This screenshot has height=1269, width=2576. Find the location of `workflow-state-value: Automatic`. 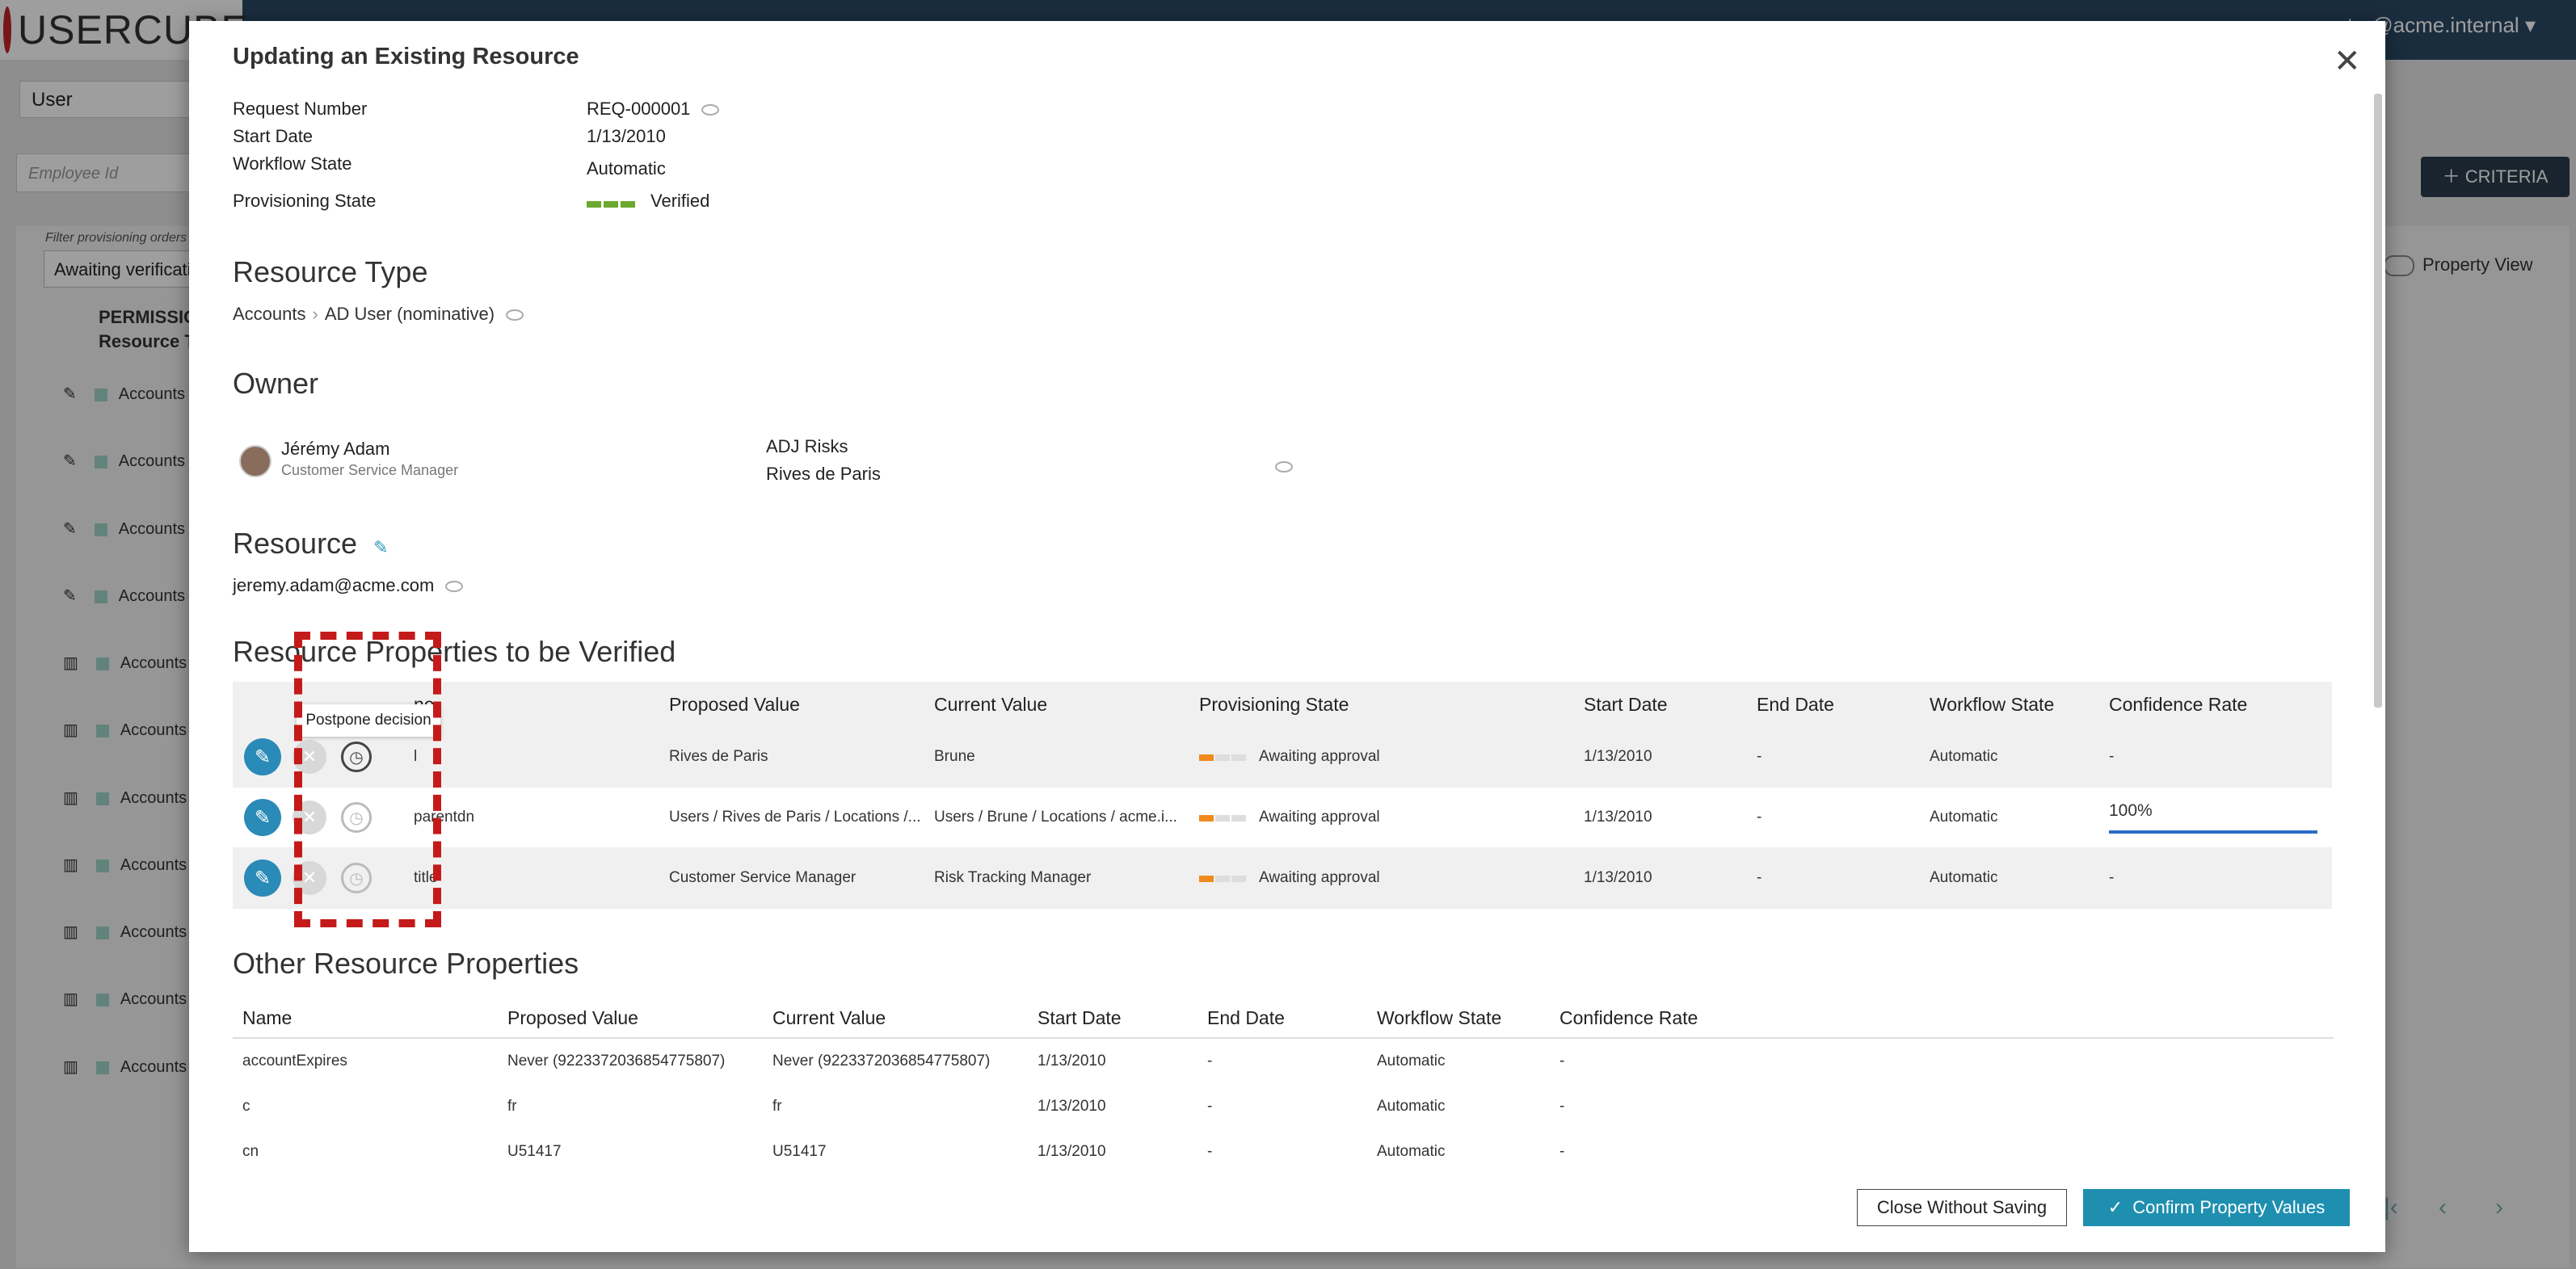

workflow-state-value: Automatic is located at coordinates (626, 168).